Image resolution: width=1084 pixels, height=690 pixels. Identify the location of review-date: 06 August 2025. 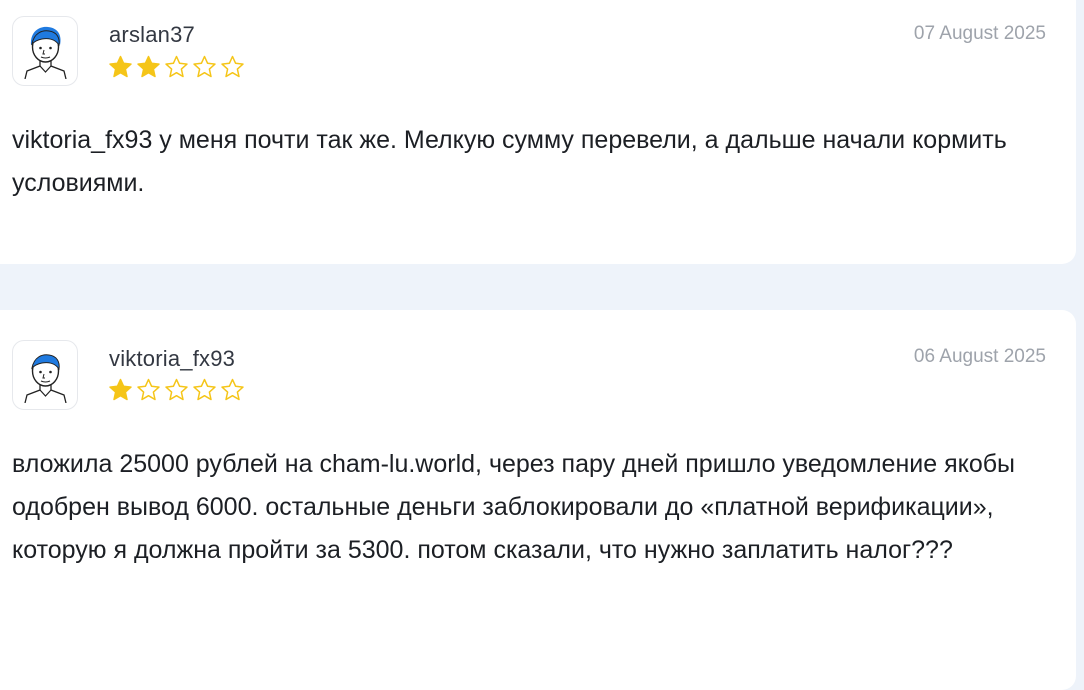
(979, 356).